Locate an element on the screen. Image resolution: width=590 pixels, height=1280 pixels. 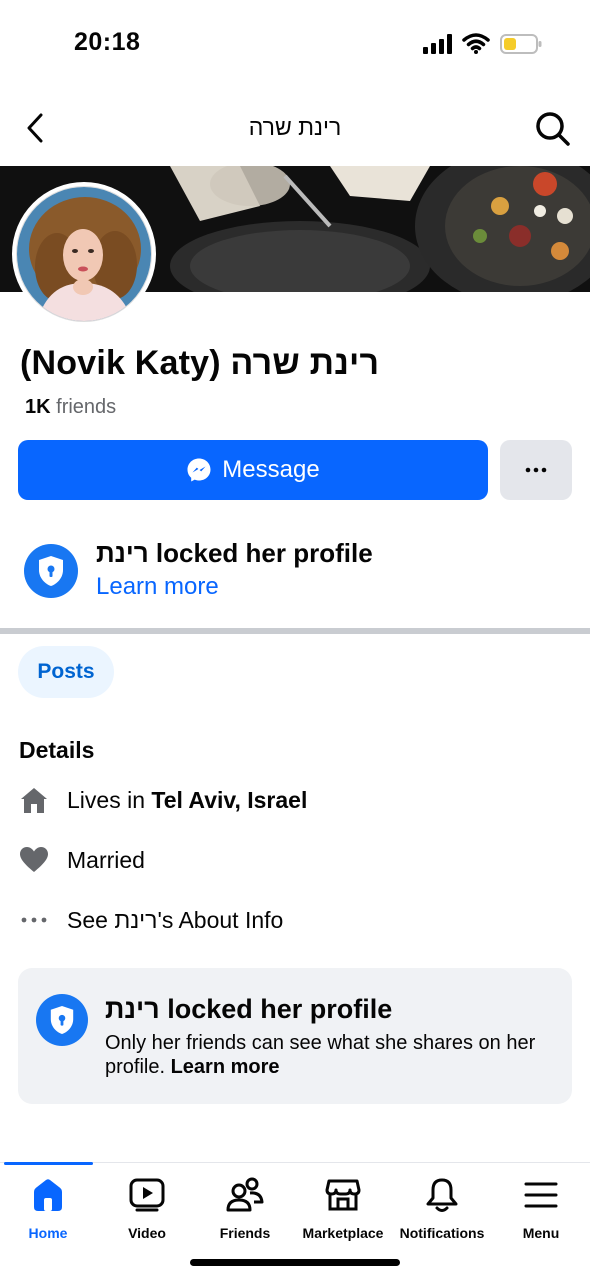
locked-profile-notice: רינת locked her profile Learn more is located at coordinates (304, 571).